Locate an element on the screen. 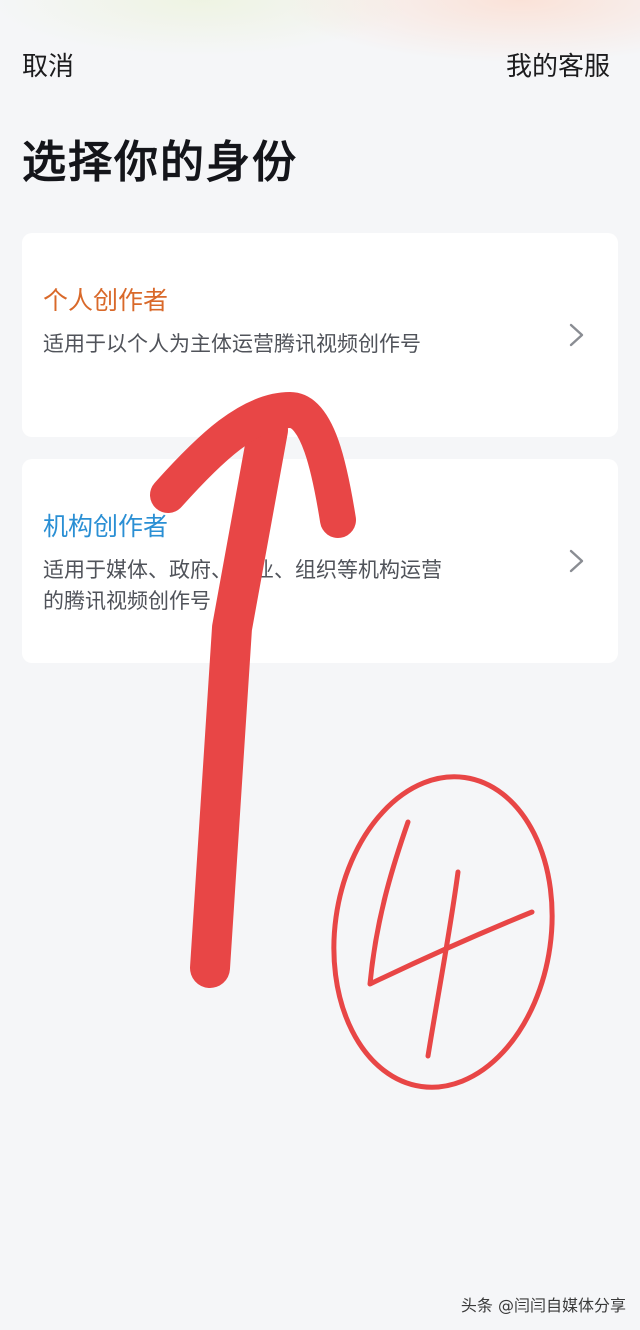  option-title-personal: 个人创作者 is located at coordinates (106, 300).